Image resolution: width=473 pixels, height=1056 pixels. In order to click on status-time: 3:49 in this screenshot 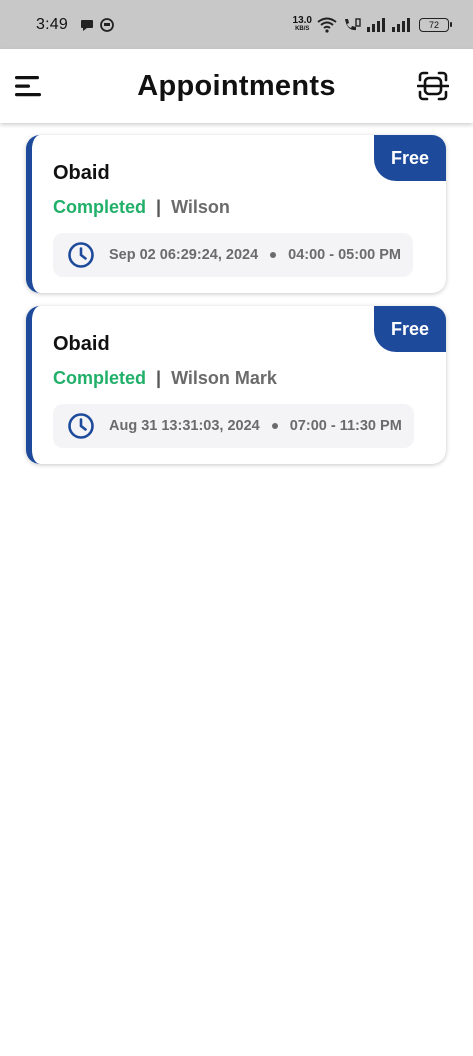, I will do `click(52, 24)`.